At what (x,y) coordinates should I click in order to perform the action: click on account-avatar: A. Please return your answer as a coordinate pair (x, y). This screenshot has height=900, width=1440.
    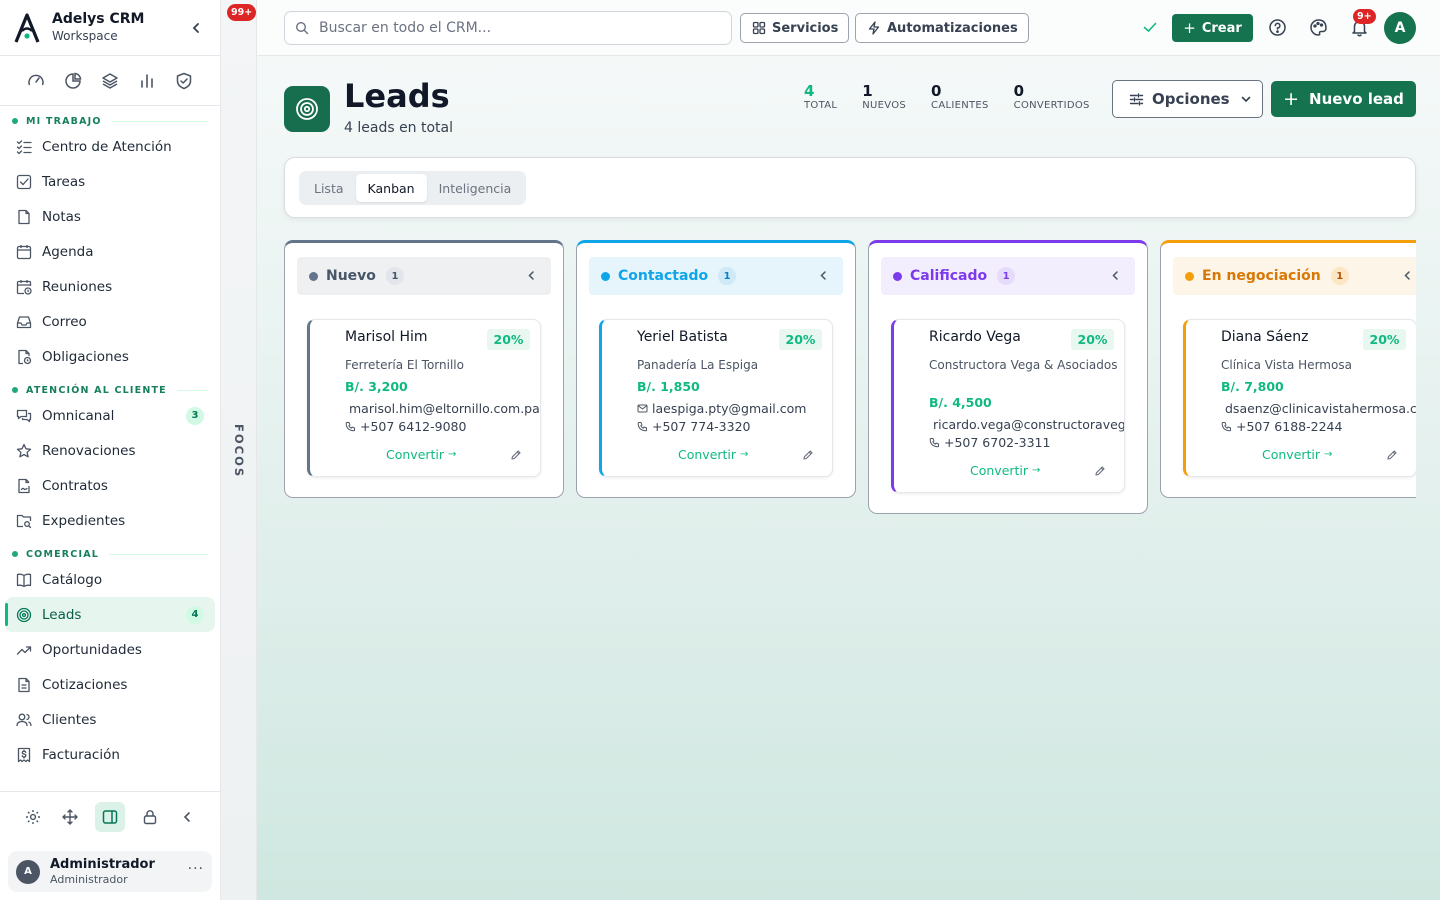
    Looking at the image, I should click on (1400, 28).